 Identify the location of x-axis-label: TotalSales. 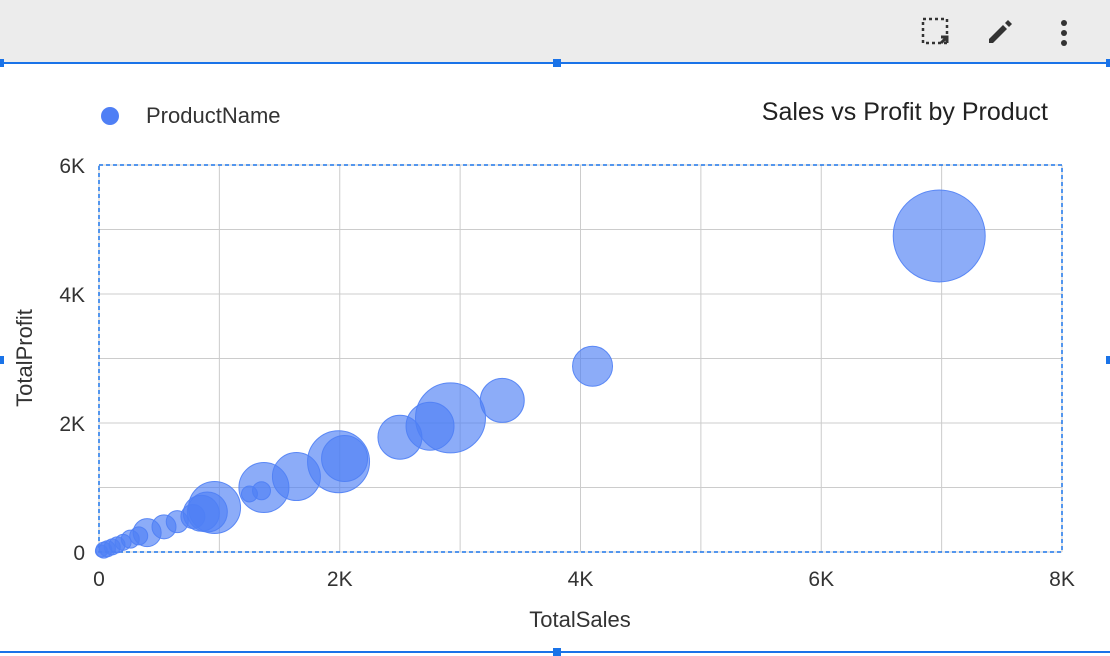
(580, 619).